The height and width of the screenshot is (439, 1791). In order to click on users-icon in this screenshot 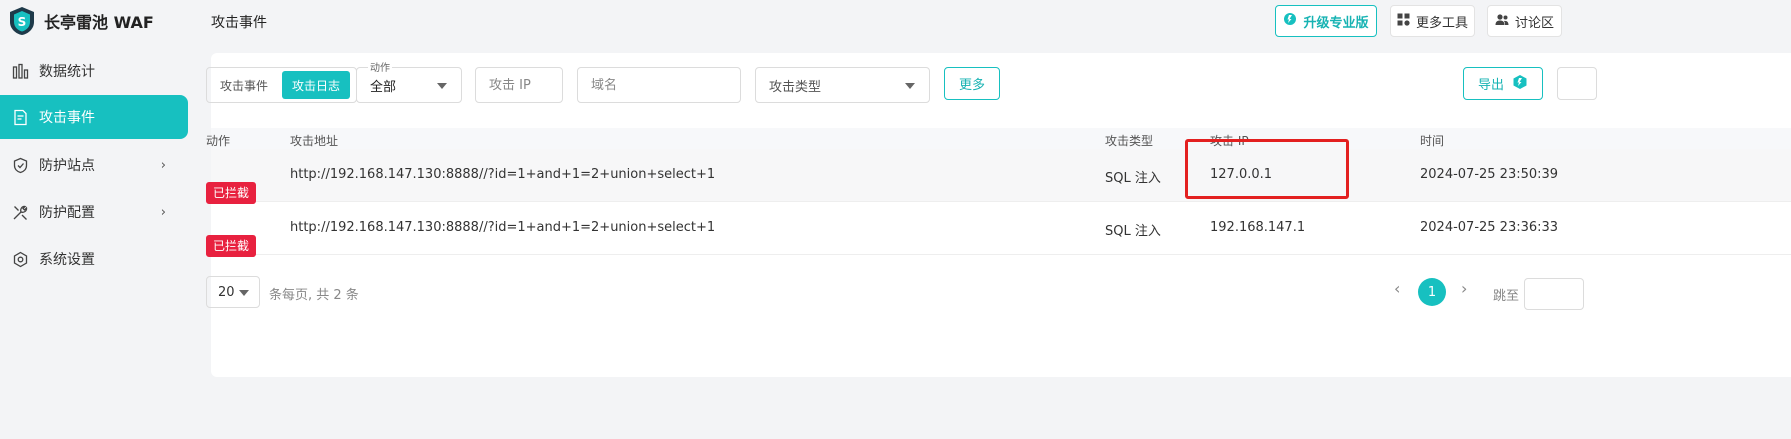, I will do `click(1502, 21)`.